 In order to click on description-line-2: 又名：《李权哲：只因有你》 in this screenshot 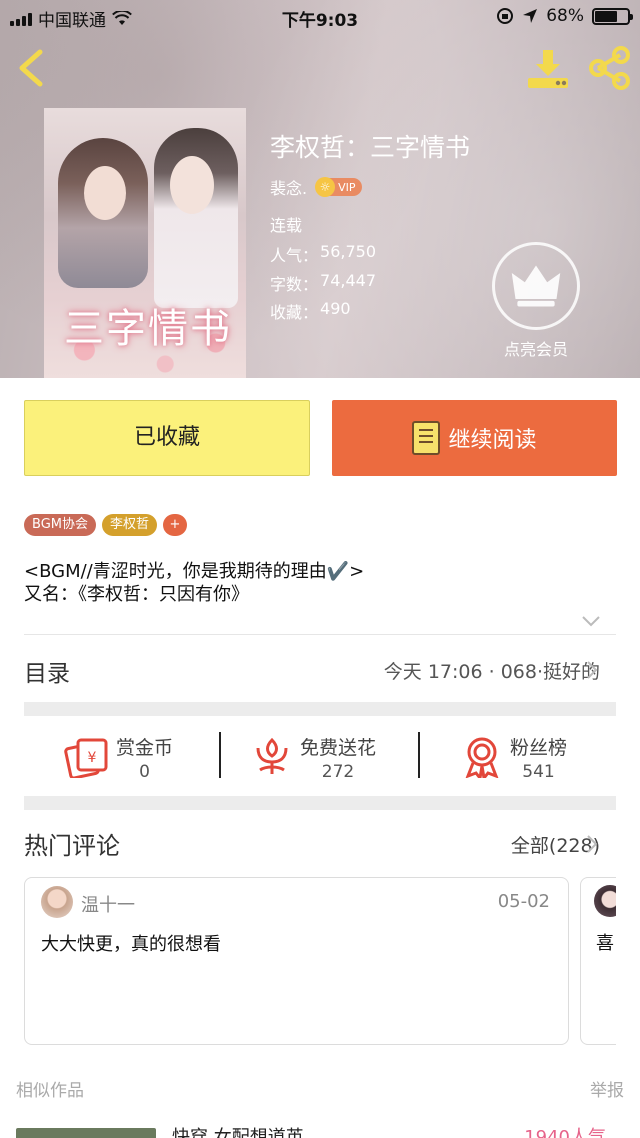, I will do `click(136, 594)`.